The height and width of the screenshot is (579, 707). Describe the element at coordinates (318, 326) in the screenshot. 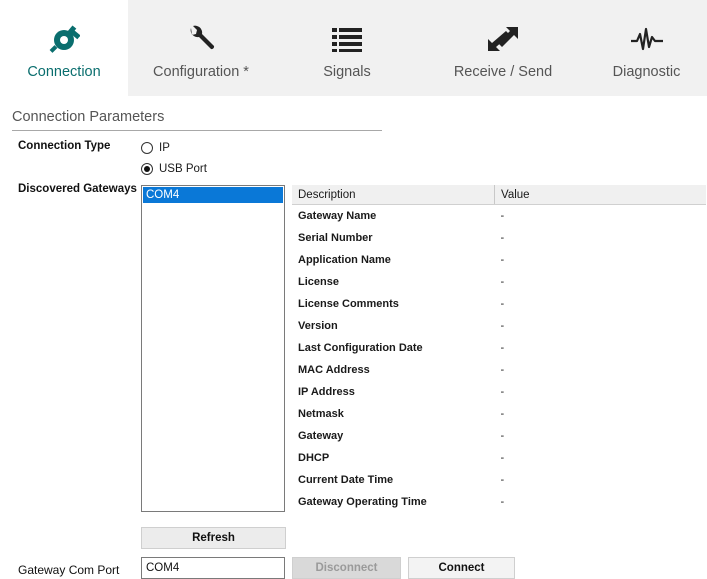

I see `row-description: Version` at that location.